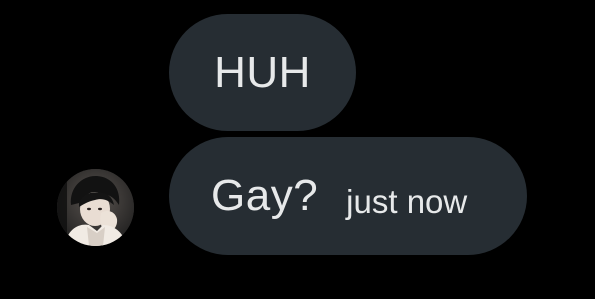  I want to click on message-text: HUH, so click(262, 72).